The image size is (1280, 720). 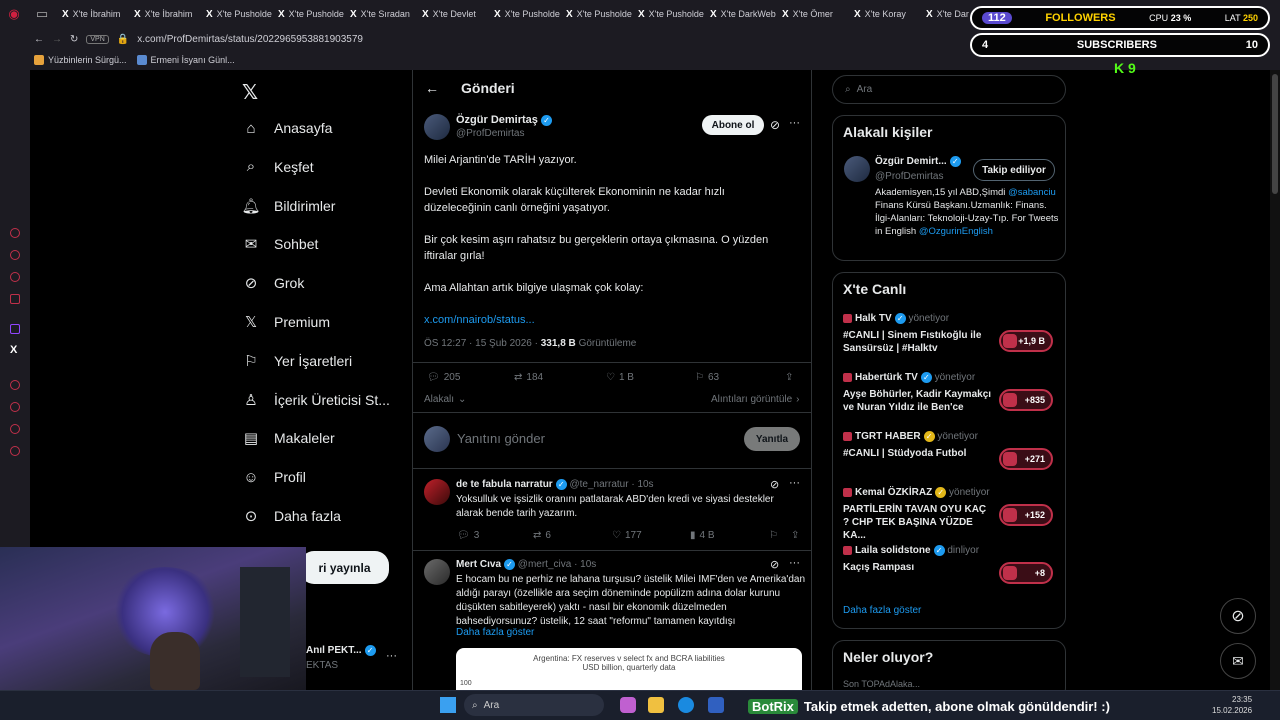 I want to click on x-logo-icon: 𝕏, so click(x=250, y=92).